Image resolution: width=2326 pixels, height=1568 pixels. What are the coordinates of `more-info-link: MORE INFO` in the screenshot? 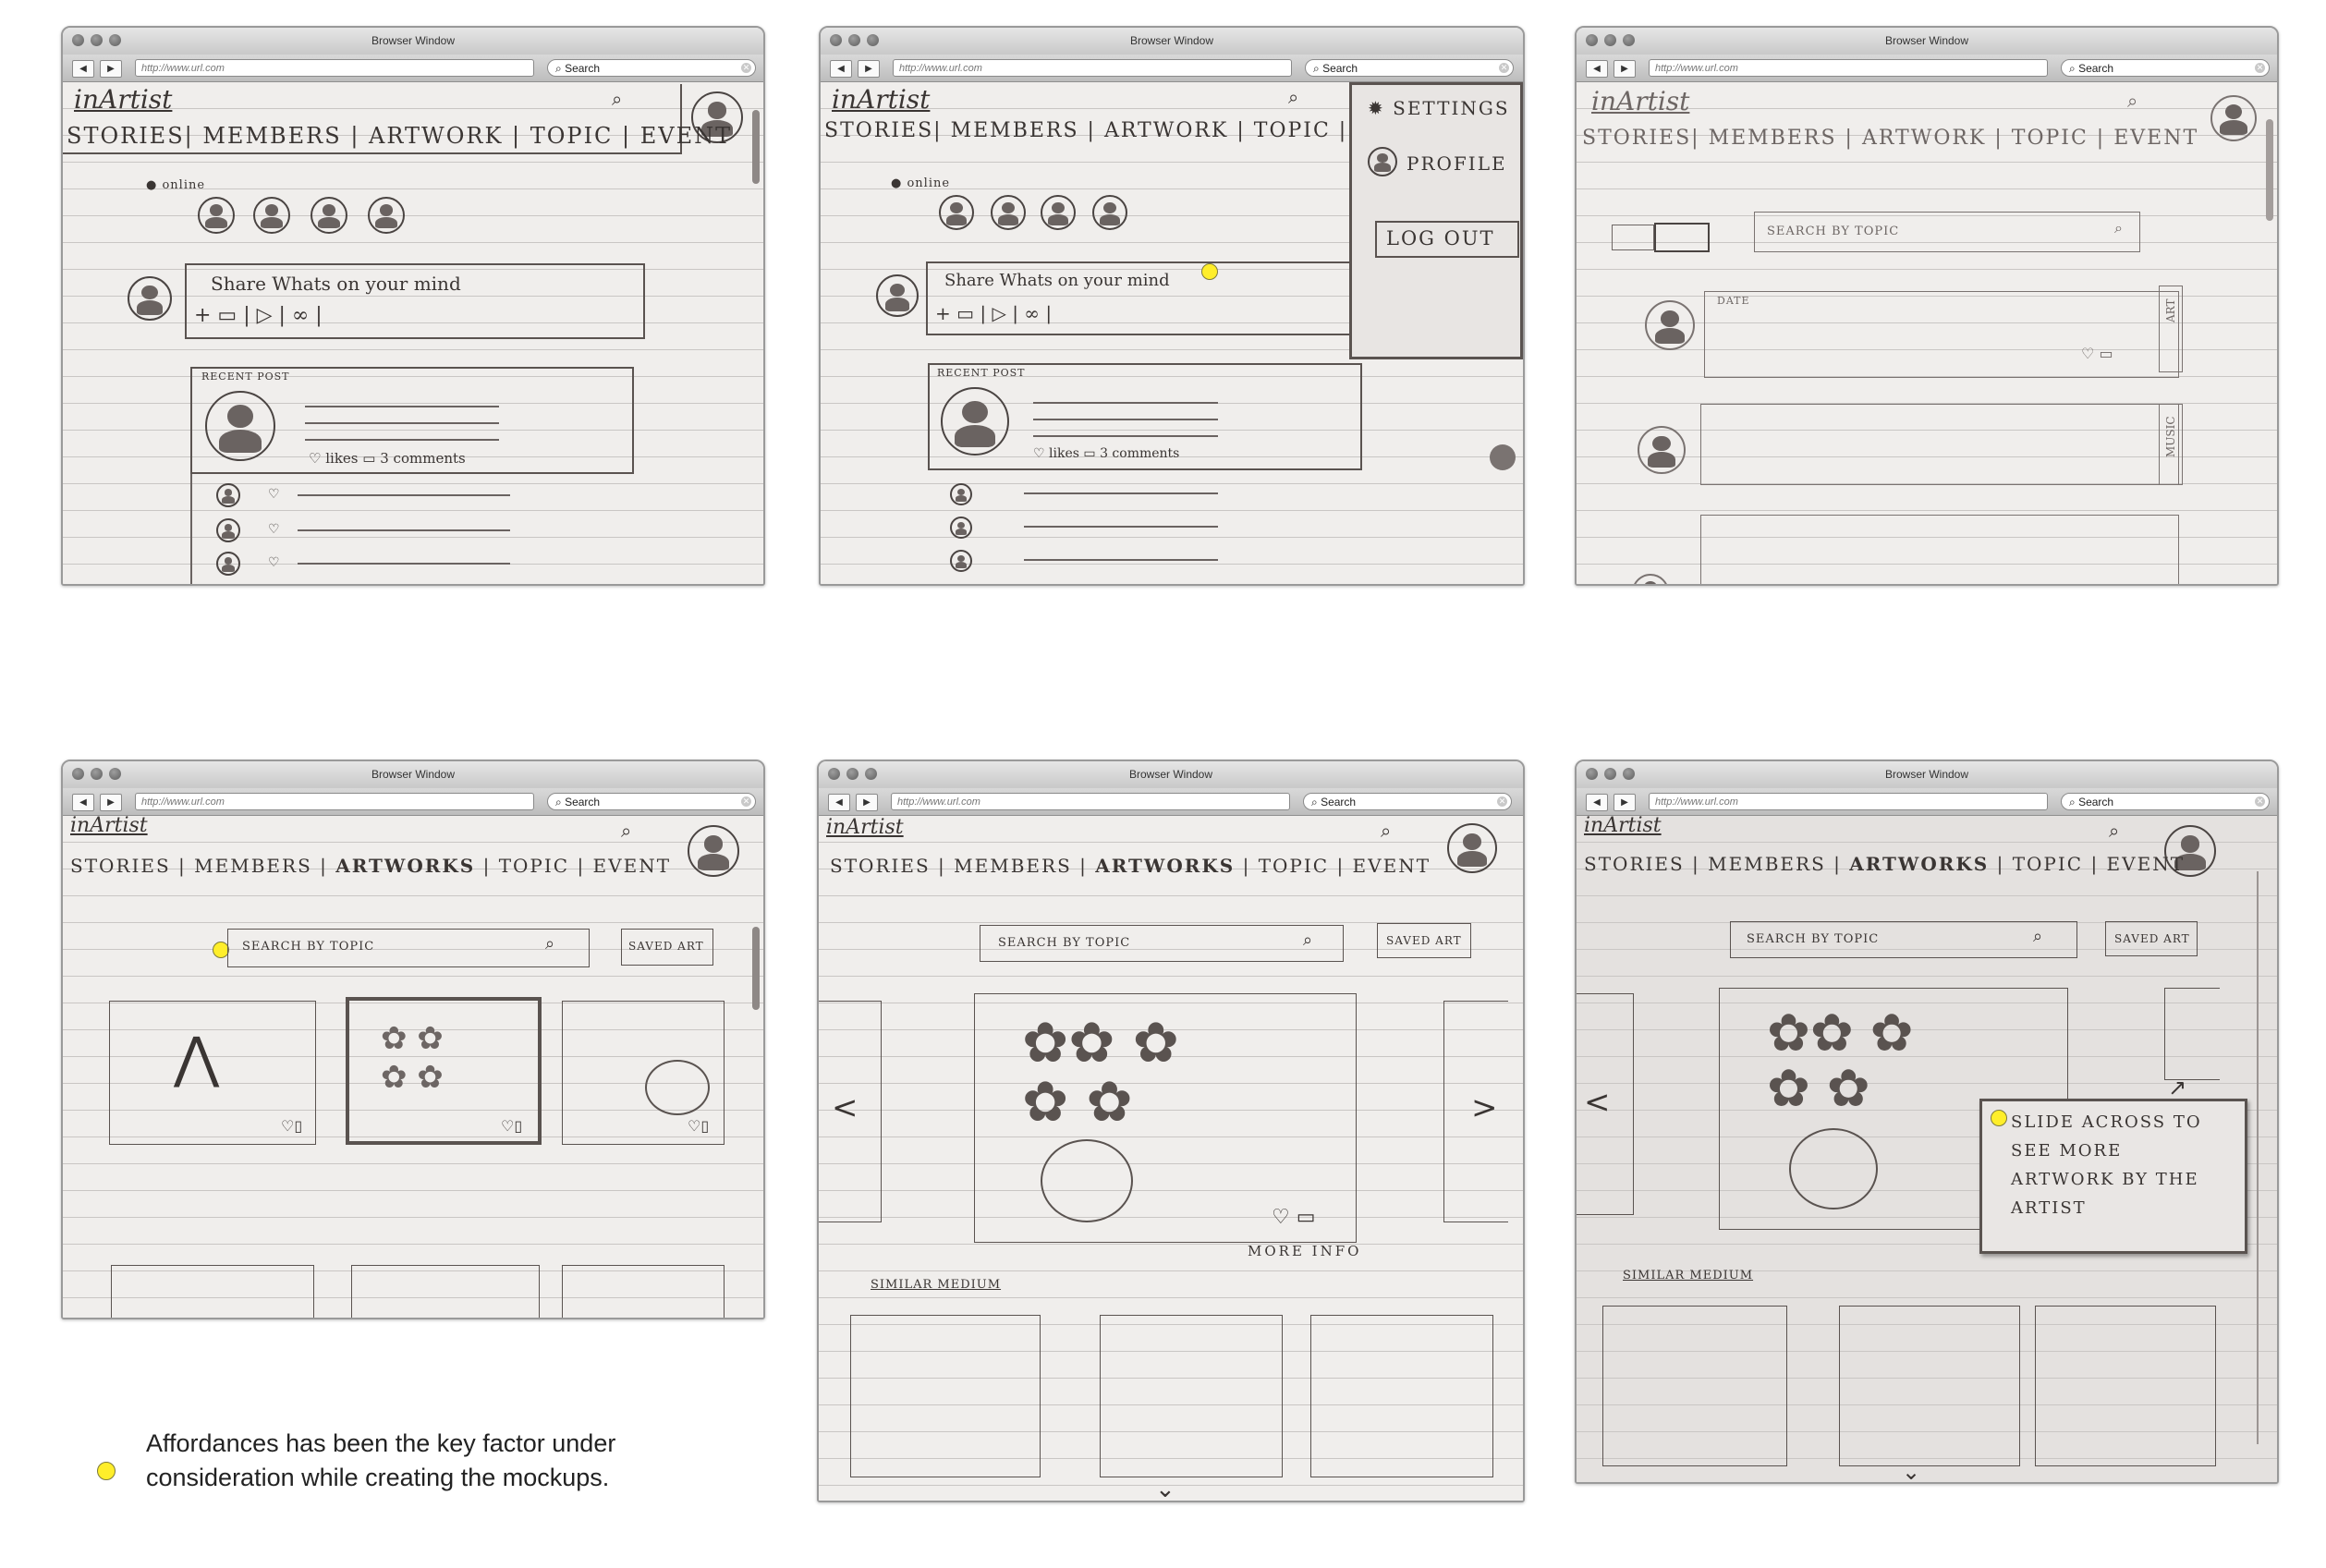 It's located at (1304, 1251).